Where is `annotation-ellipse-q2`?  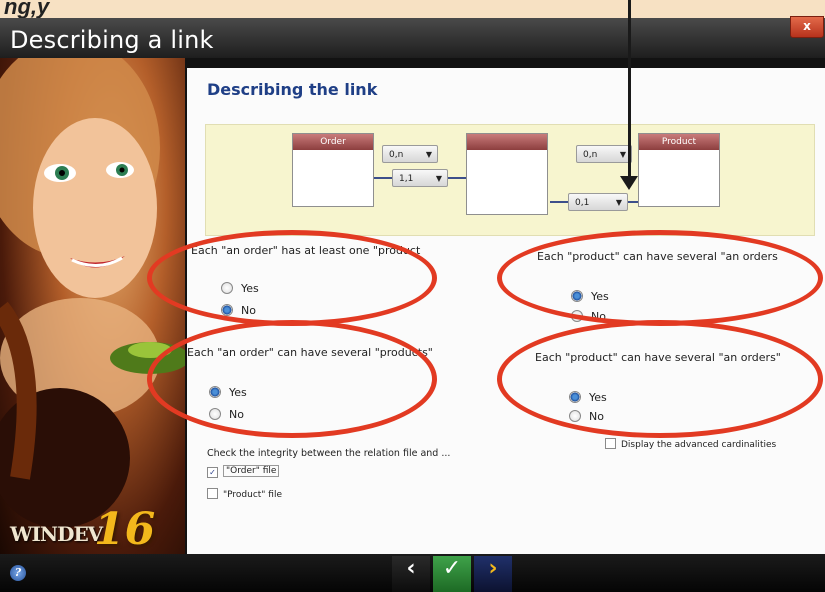 annotation-ellipse-q2 is located at coordinates (660, 278).